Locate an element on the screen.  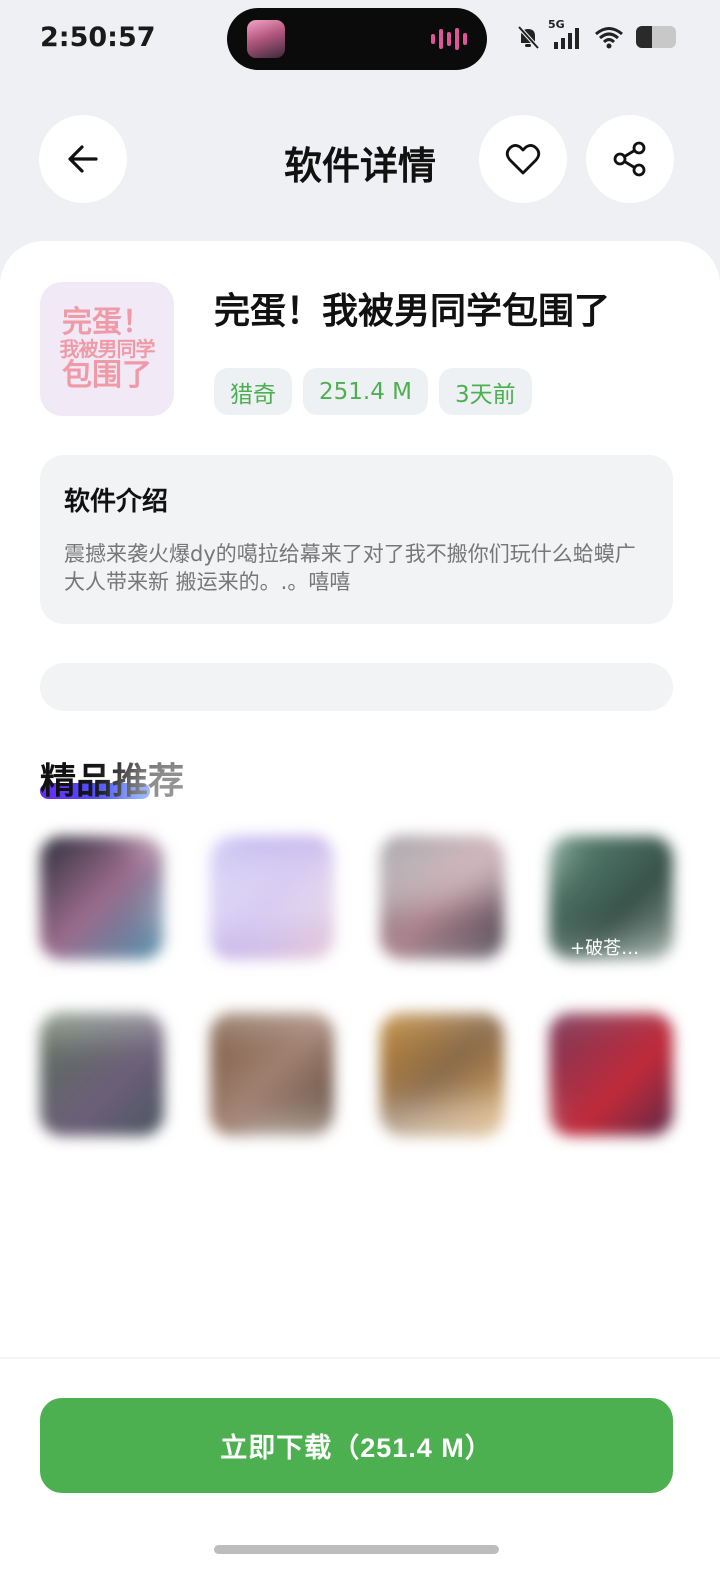
status-bar: 2:50:57 5G is located at coordinates (360, 40).